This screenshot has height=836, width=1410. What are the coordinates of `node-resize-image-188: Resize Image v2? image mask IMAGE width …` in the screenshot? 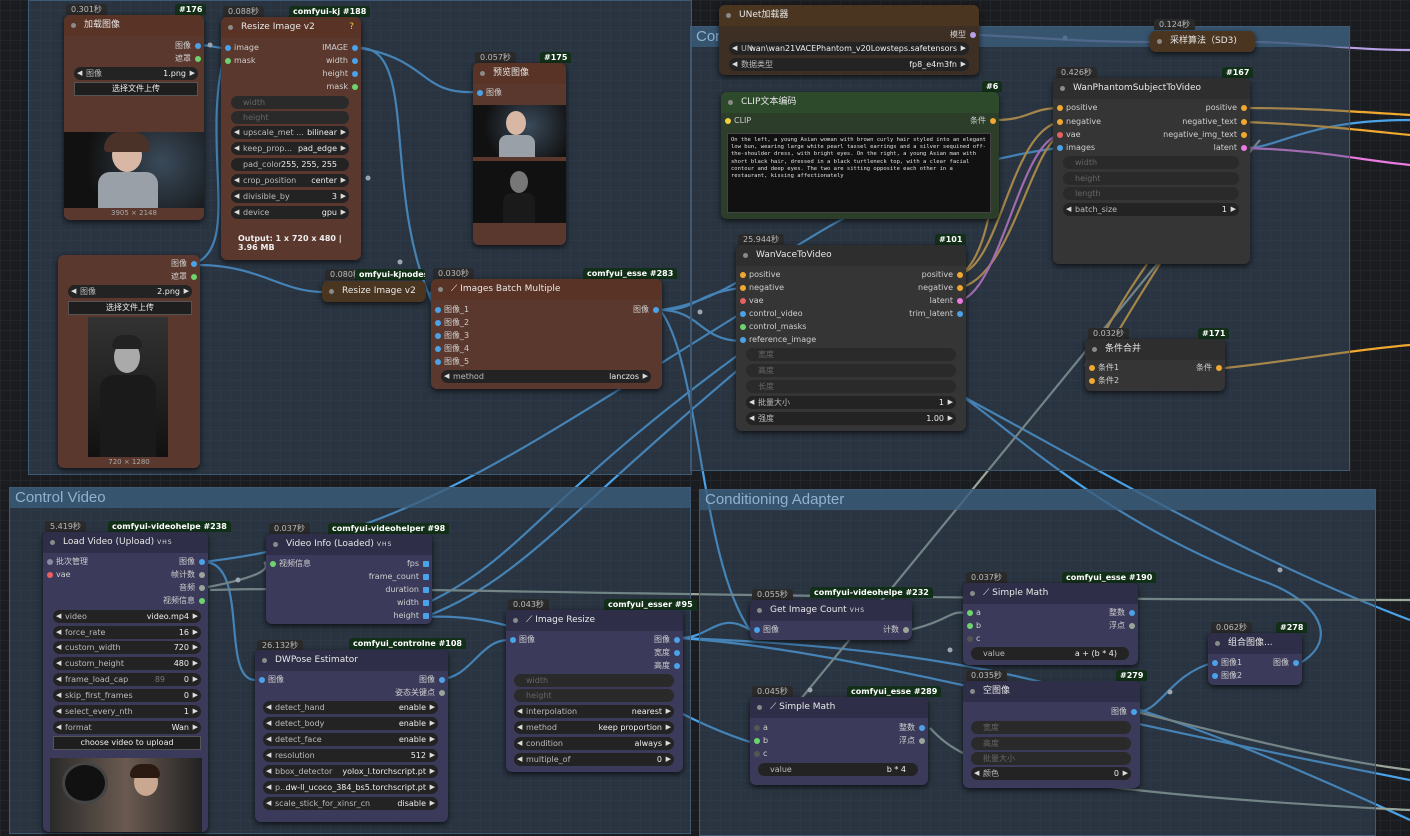 It's located at (291, 138).